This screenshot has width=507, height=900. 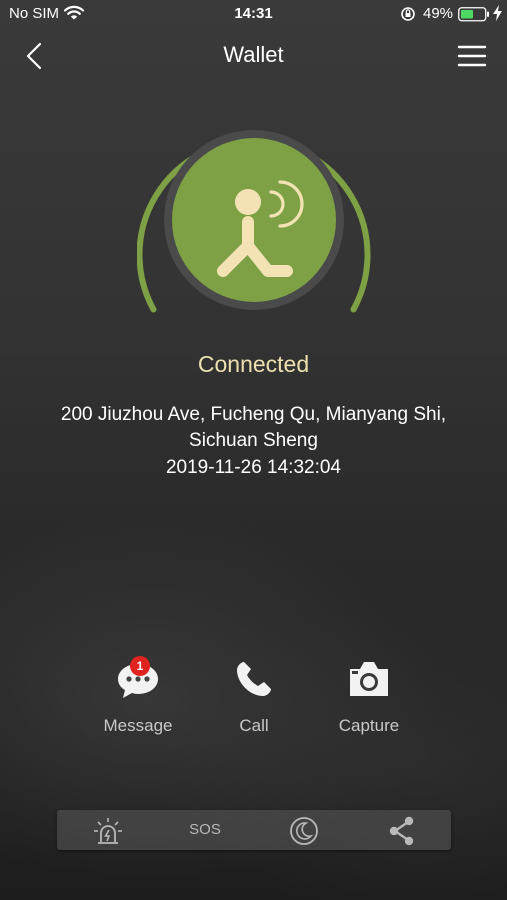 What do you see at coordinates (369, 679) in the screenshot?
I see `camera-icon` at bounding box center [369, 679].